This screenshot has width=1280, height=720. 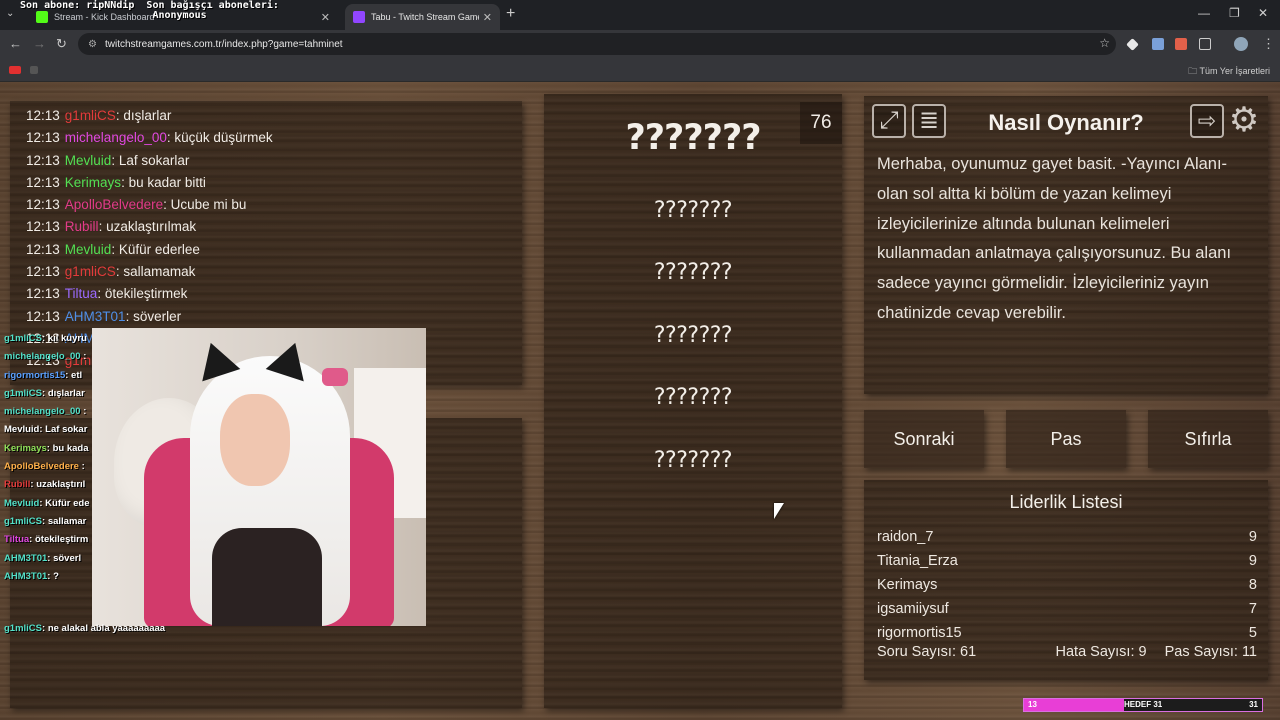 What do you see at coordinates (913, 609) in the screenshot?
I see `leaderboard-name: igsamiiysuf` at bounding box center [913, 609].